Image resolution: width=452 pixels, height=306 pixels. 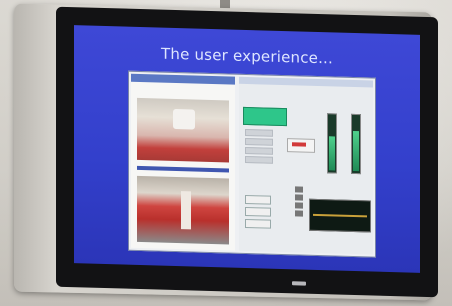 What do you see at coordinates (340, 215) in the screenshot?
I see `scope-display` at bounding box center [340, 215].